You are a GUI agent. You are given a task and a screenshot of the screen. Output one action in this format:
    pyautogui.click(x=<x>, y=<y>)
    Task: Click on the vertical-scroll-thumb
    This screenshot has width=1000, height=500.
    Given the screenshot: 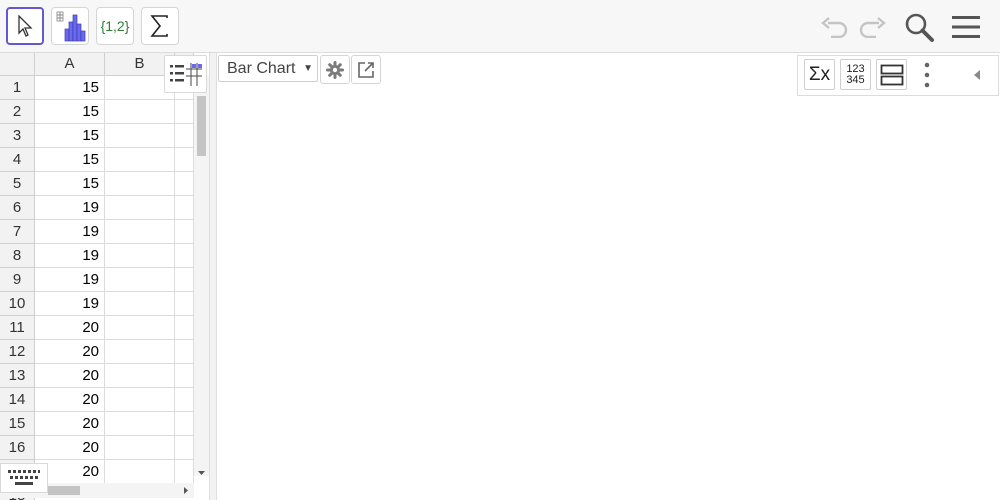 What is the action you would take?
    pyautogui.click(x=201, y=126)
    